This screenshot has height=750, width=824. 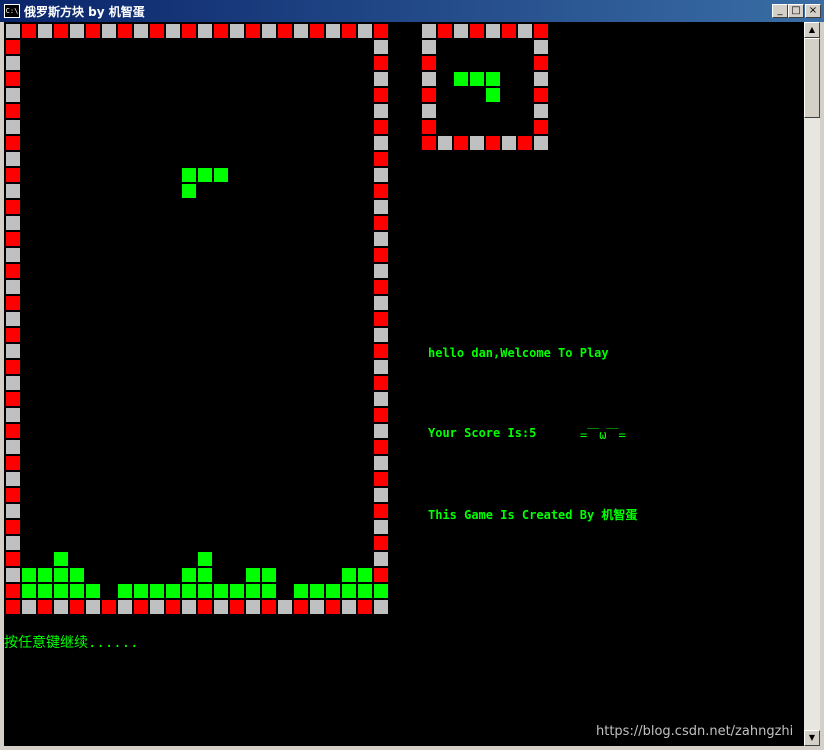 What do you see at coordinates (796, 11) in the screenshot?
I see `maximize-button: □` at bounding box center [796, 11].